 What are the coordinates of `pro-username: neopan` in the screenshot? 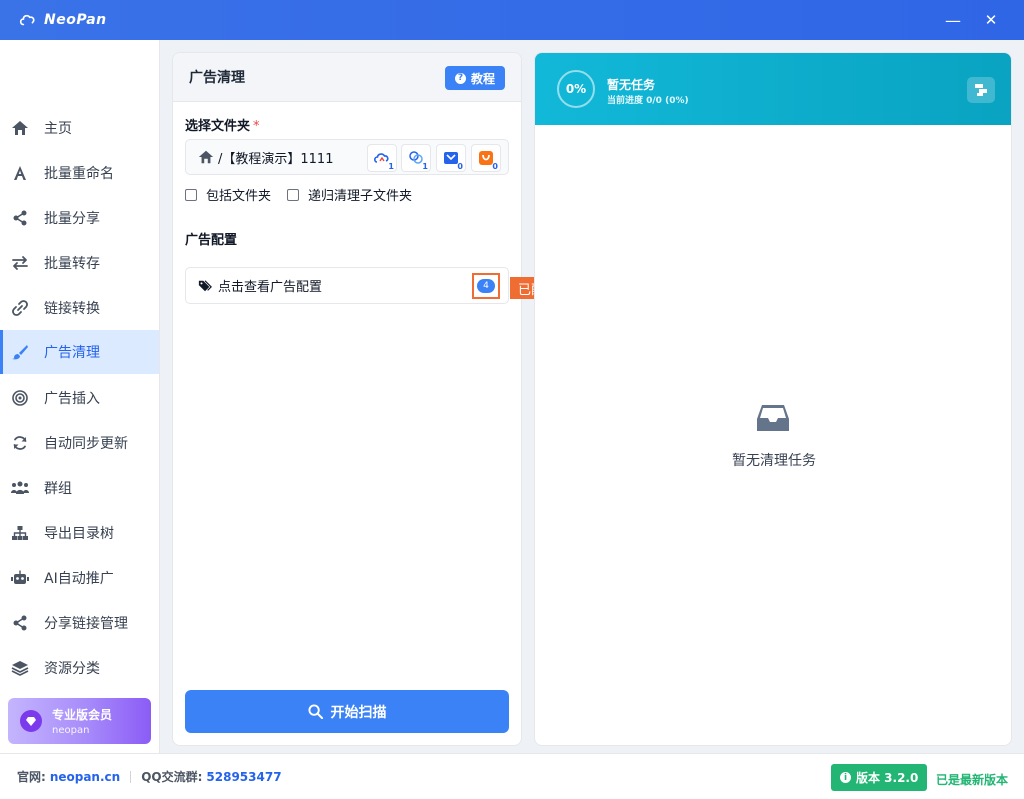 It's located at (71, 730).